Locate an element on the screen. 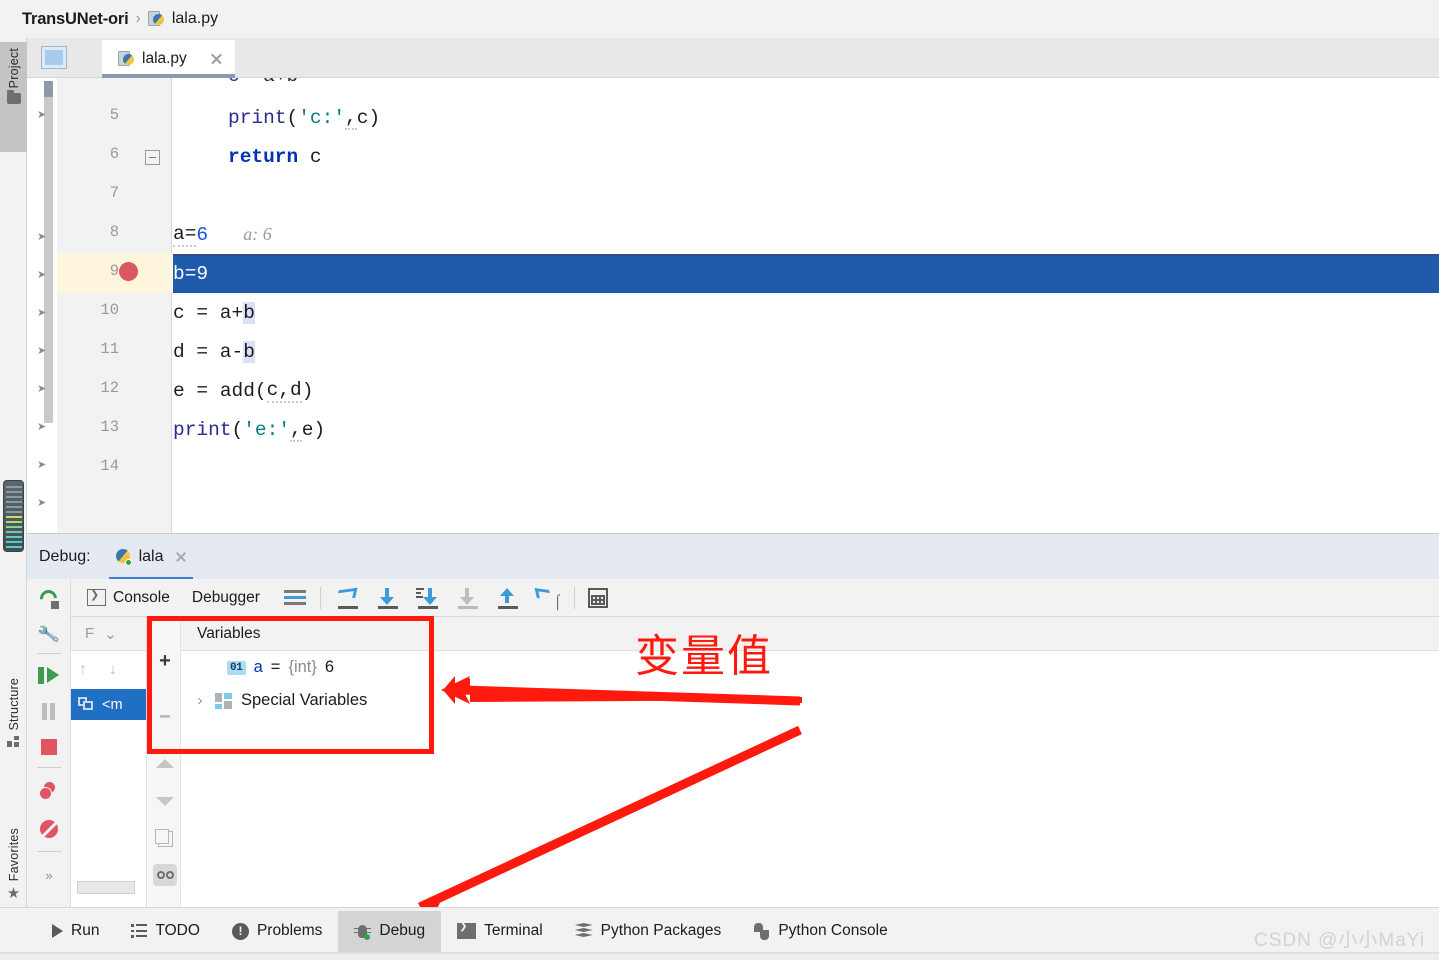 The width and height of the screenshot is (1439, 960). code-line-5: print('c:', c) is located at coordinates (806, 117).